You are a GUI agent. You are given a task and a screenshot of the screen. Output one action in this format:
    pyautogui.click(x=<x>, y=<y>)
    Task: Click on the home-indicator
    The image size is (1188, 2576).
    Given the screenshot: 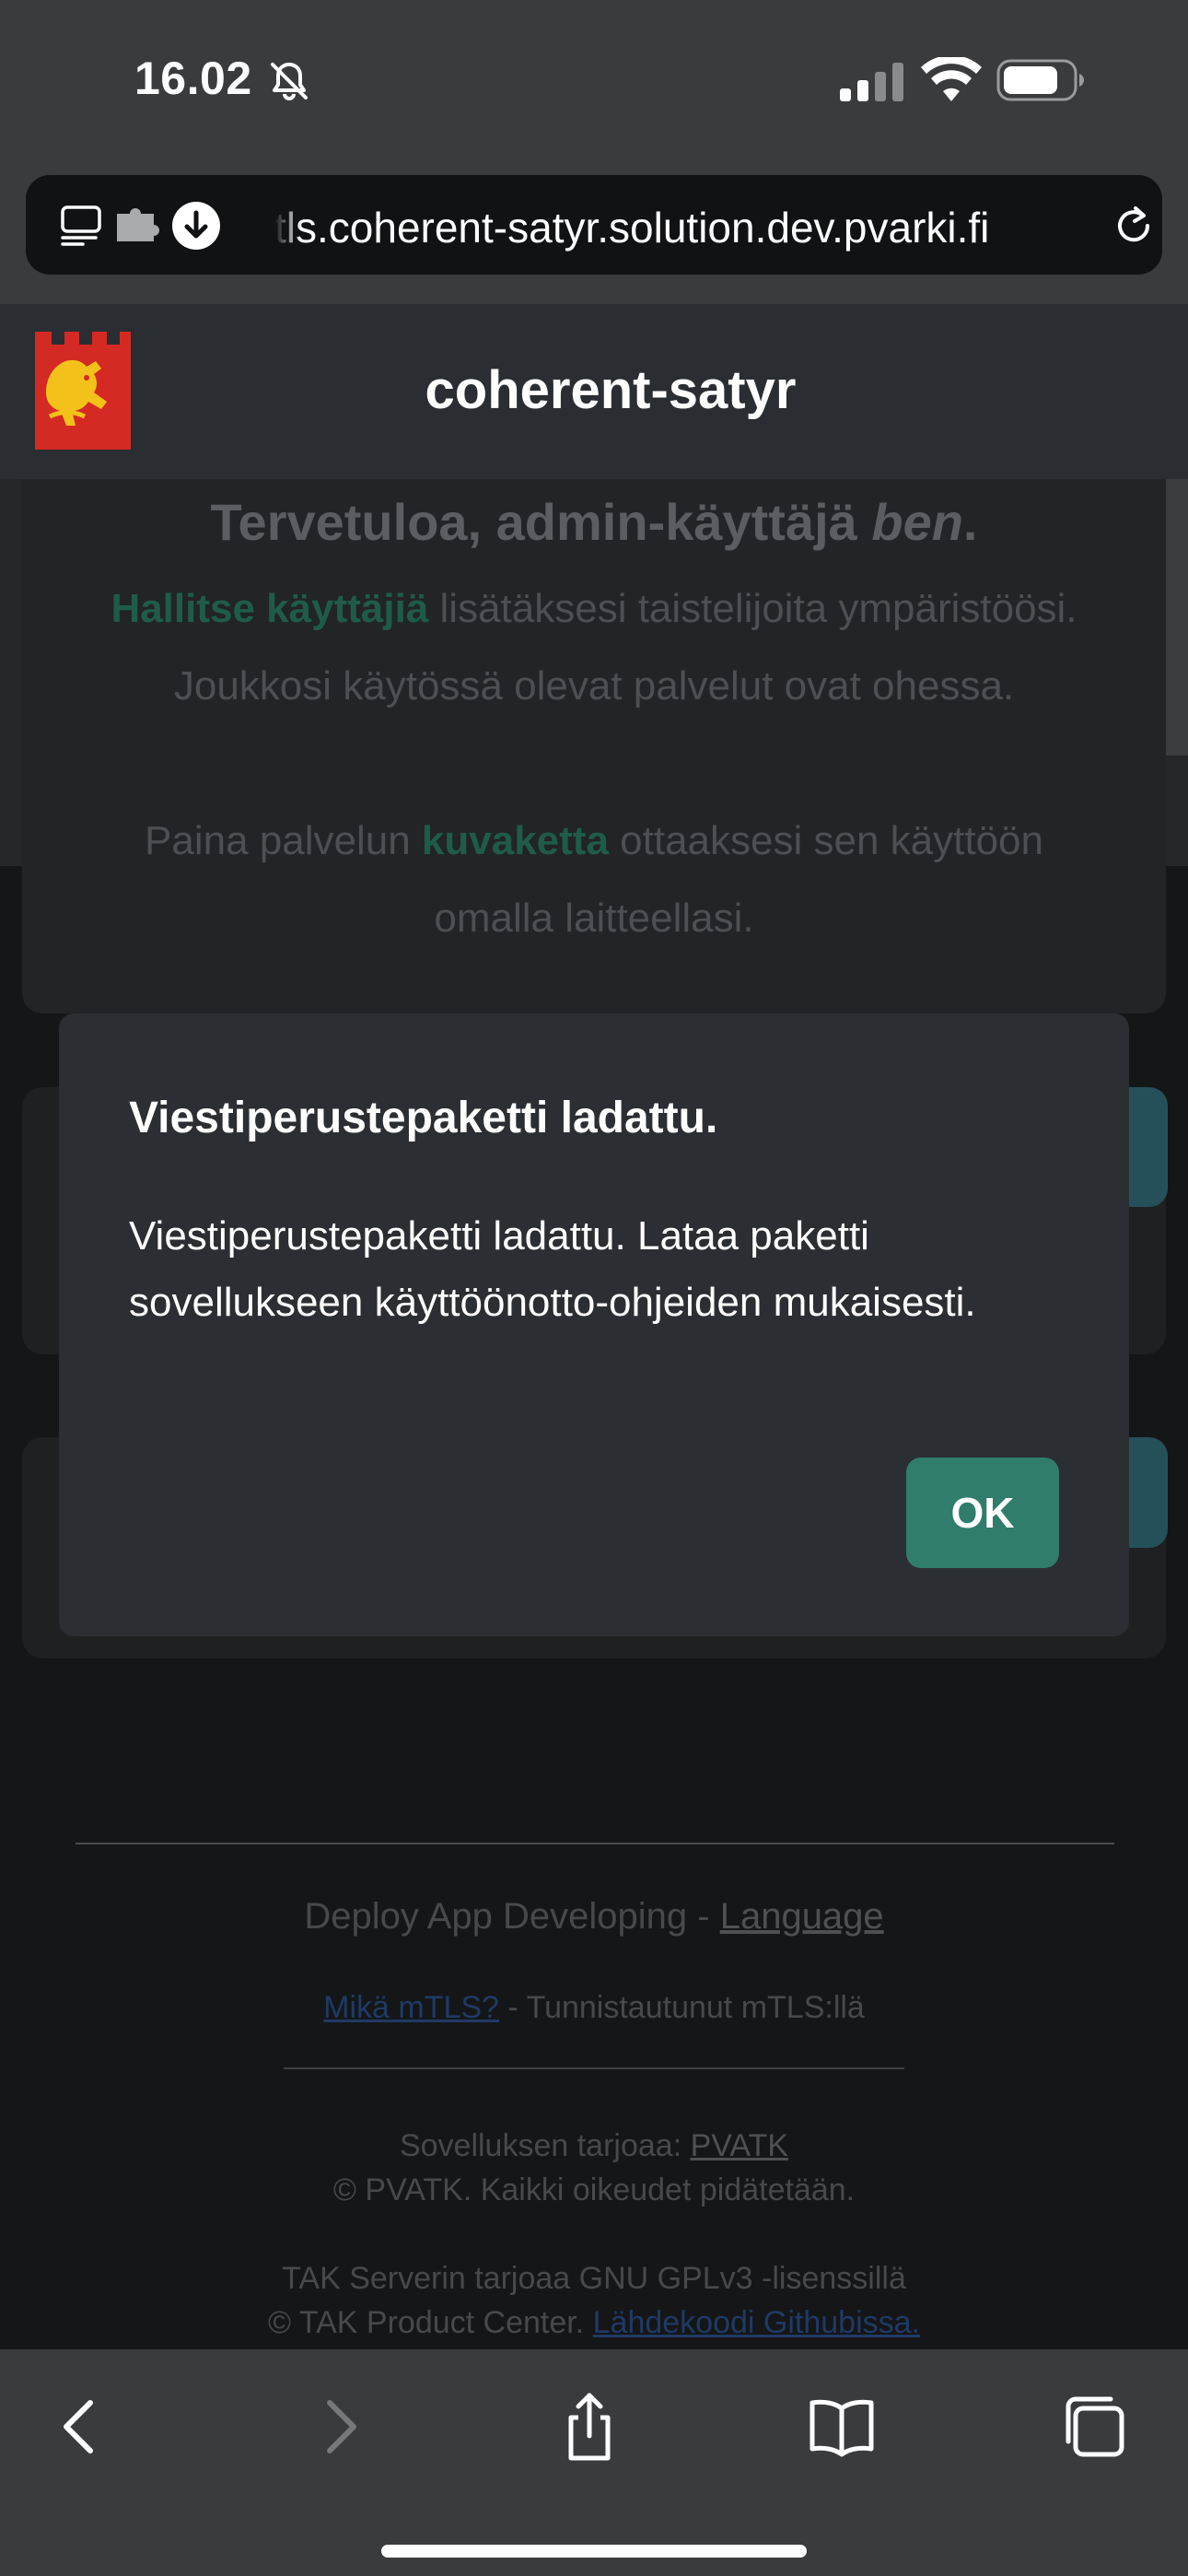 What is the action you would take?
    pyautogui.click(x=594, y=2551)
    